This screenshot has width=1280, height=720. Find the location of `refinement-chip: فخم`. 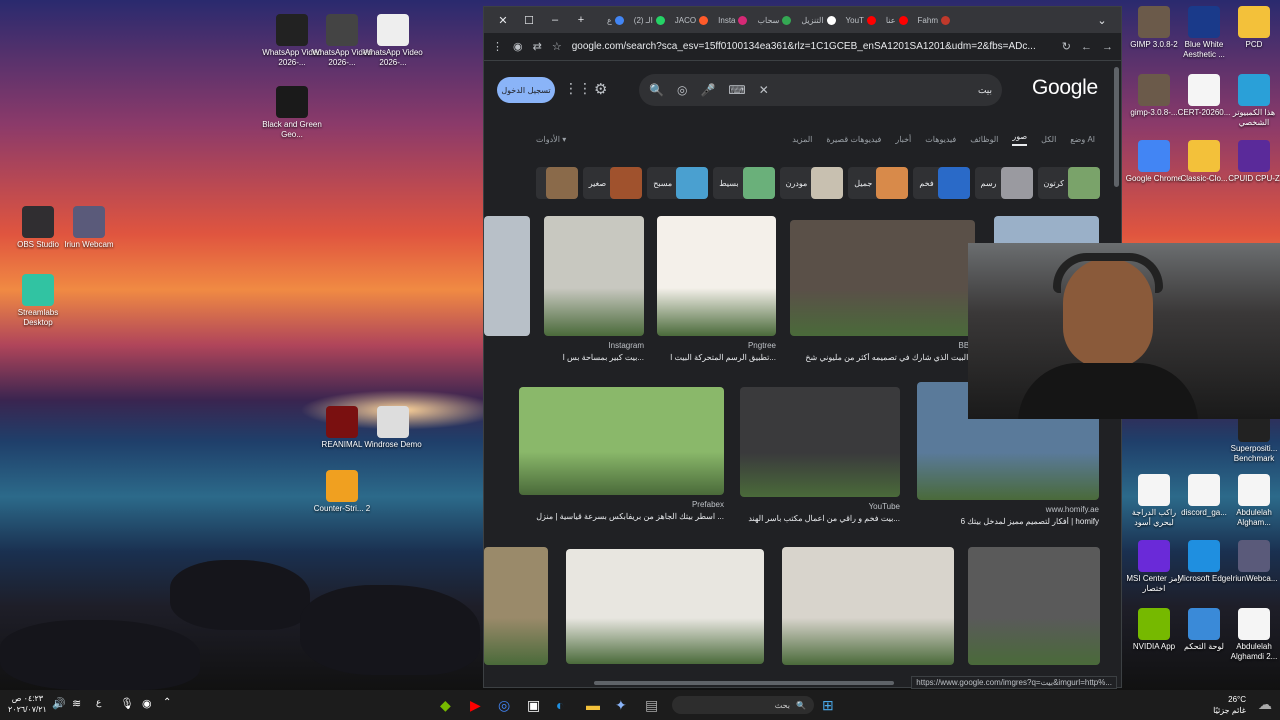

refinement-chip: فخم is located at coordinates (941, 183).